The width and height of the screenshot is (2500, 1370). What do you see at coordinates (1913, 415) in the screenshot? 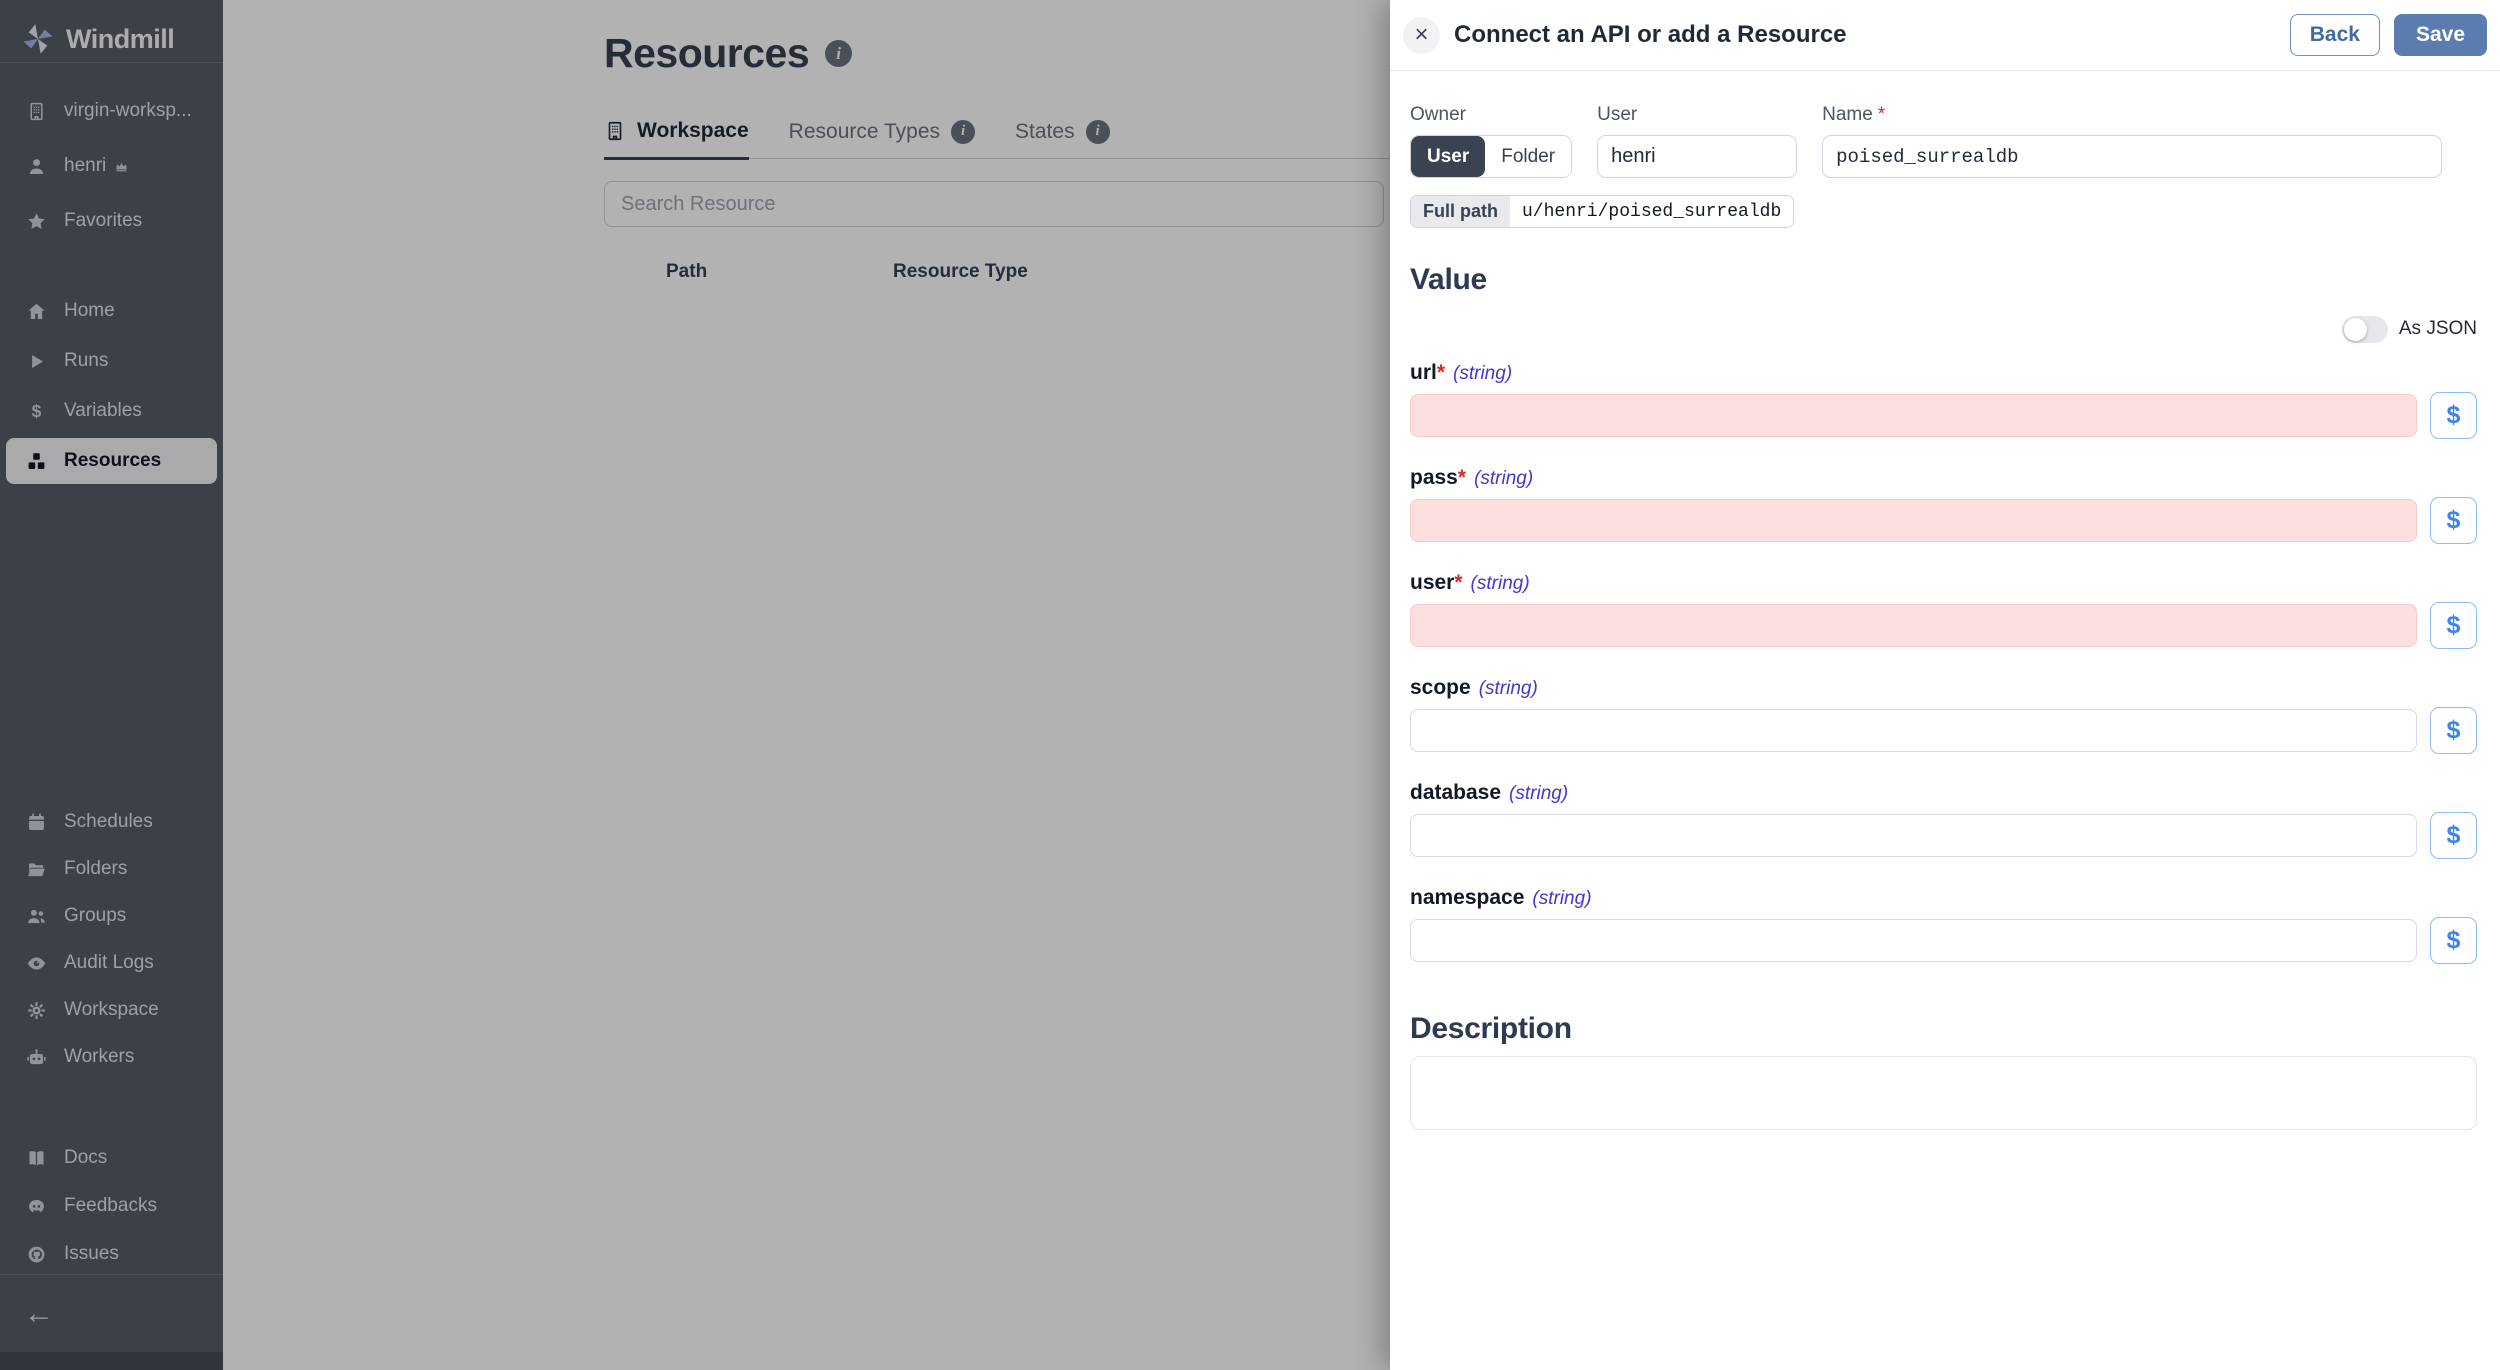
I see `url-input` at bounding box center [1913, 415].